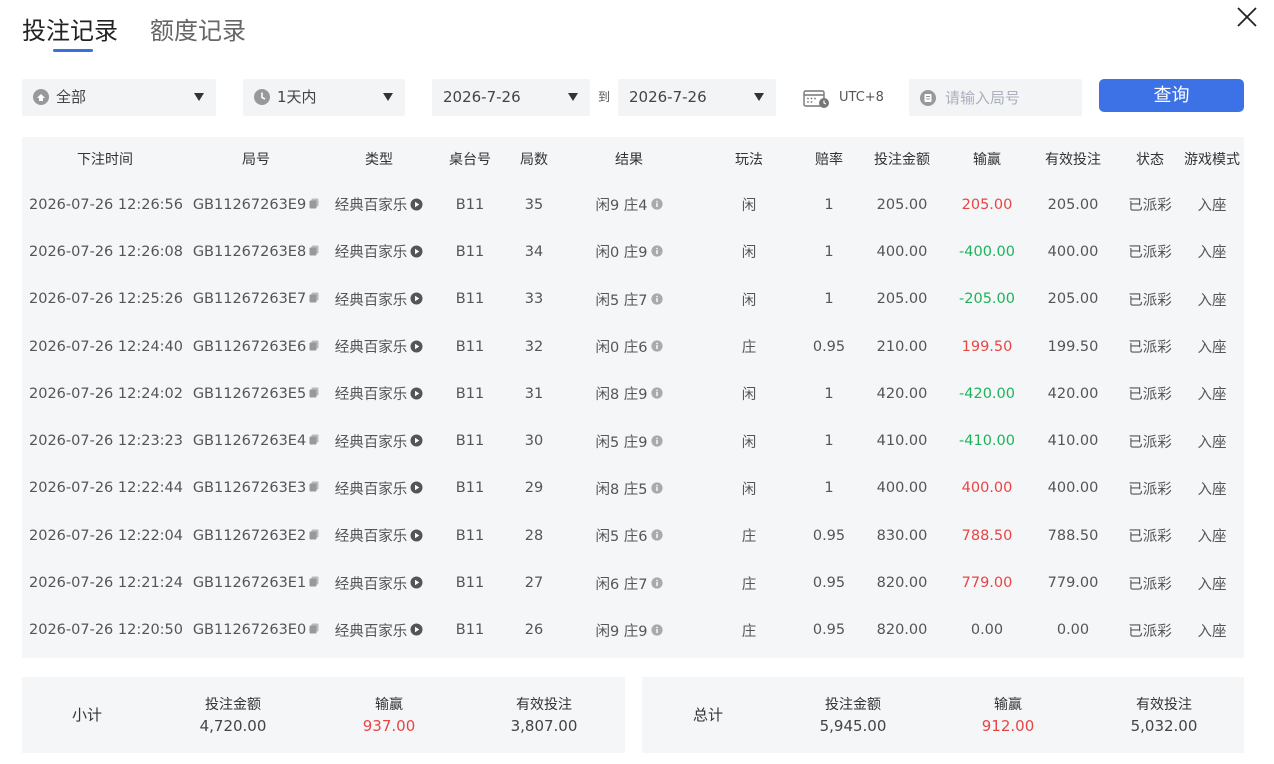 Image resolution: width=1274 pixels, height=764 pixels. Describe the element at coordinates (389, 716) in the screenshot. I see `subtotal-win-loss: 输赢 937.00` at that location.